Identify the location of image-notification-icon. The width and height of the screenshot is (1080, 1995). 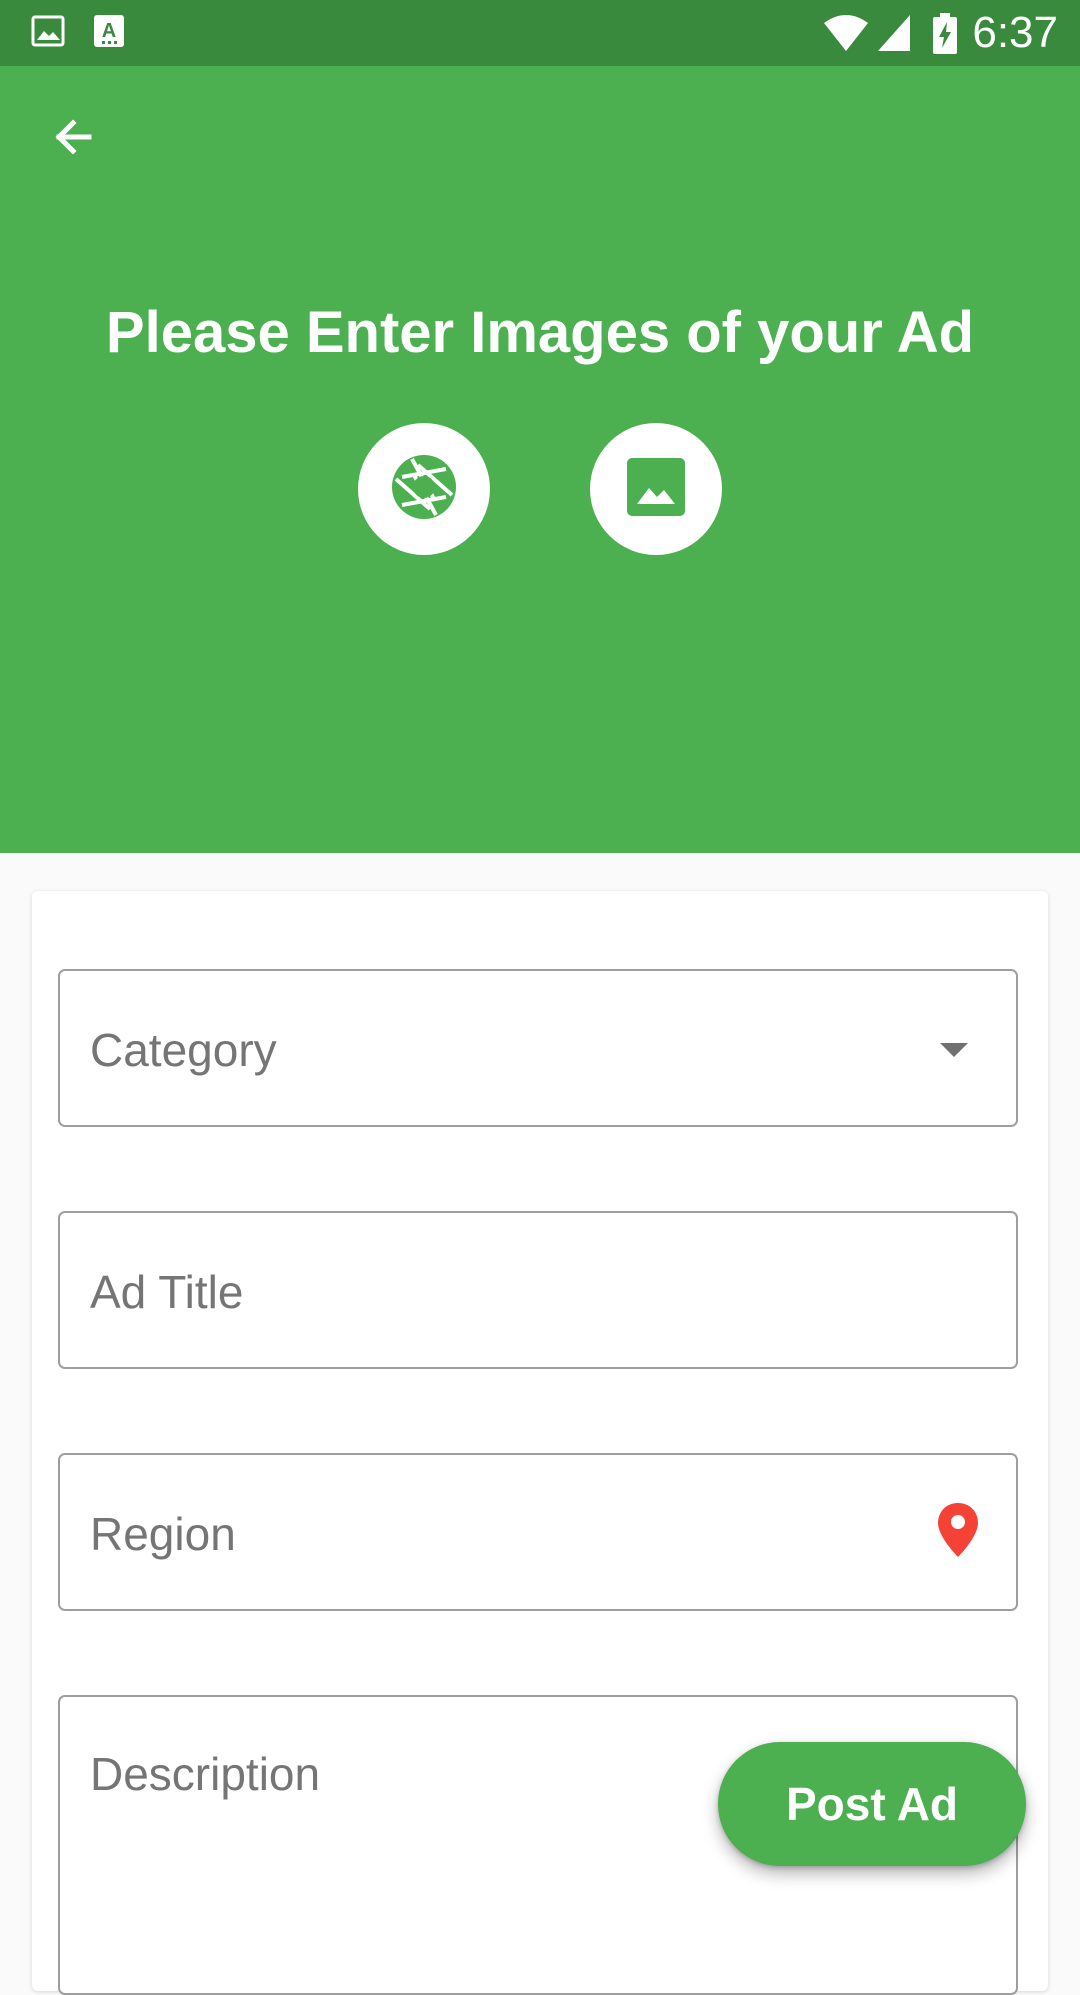
(48, 33).